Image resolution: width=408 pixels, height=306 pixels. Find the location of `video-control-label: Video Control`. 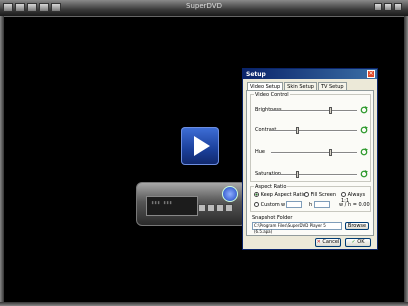

video-control-label: Video Control is located at coordinates (272, 95).